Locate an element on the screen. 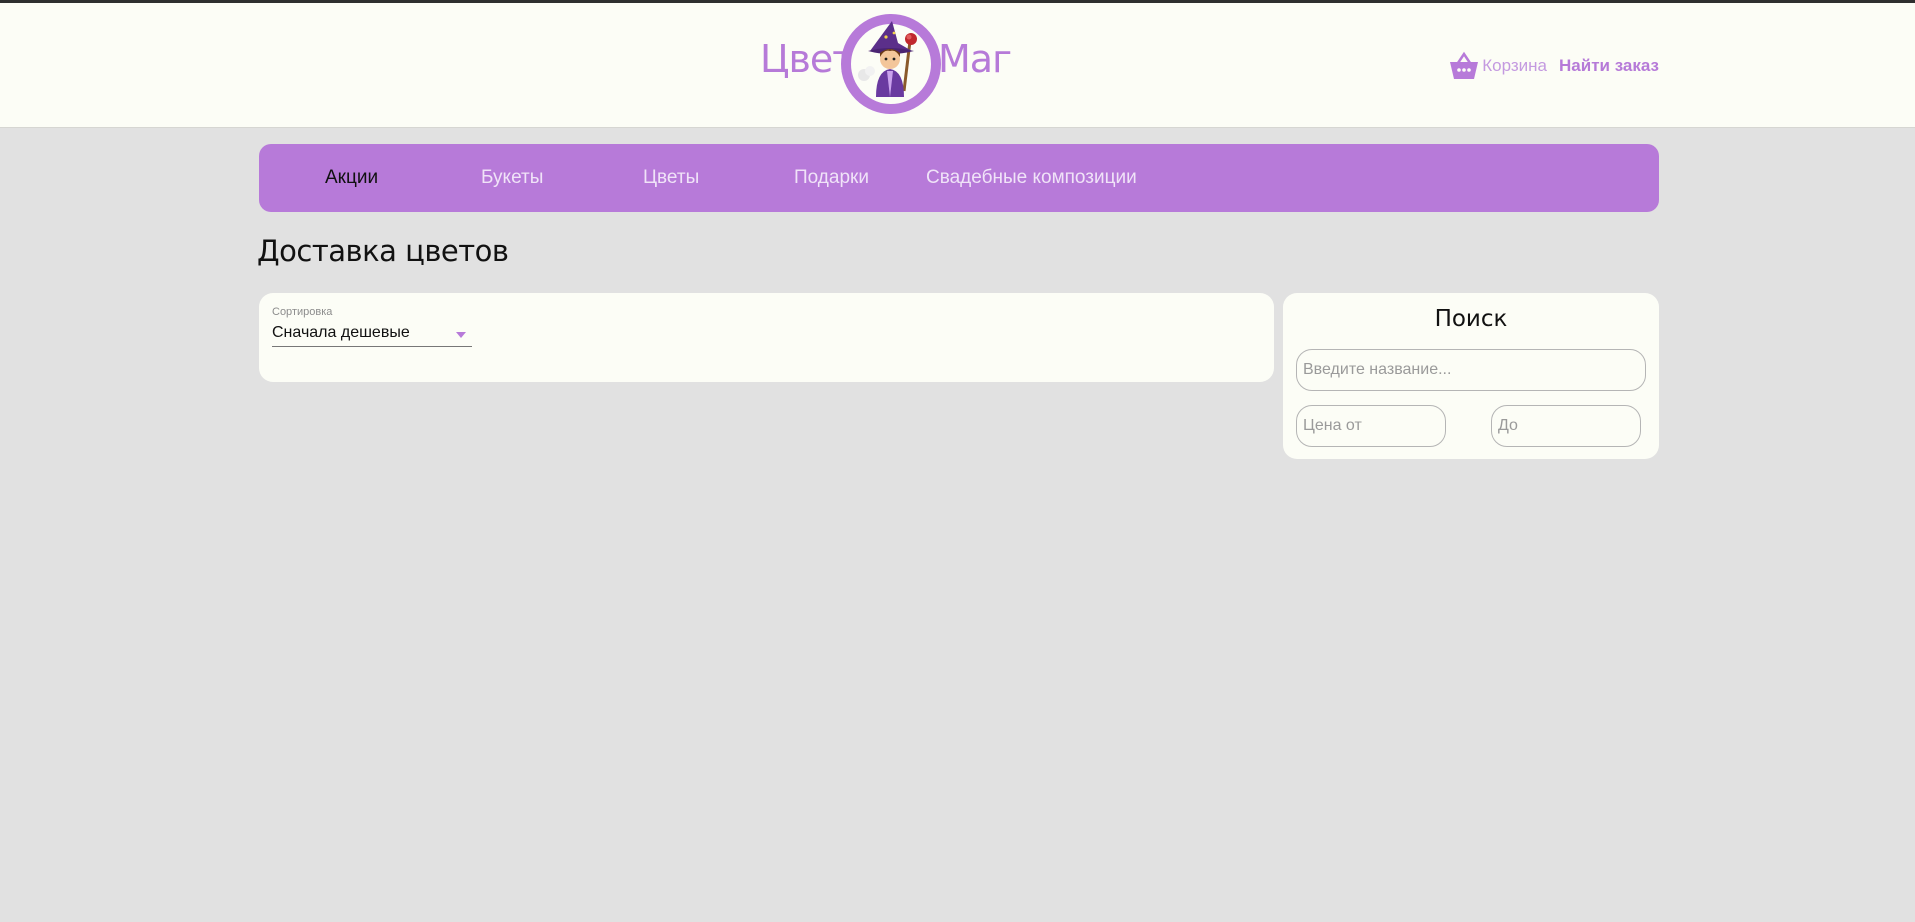 This screenshot has height=922, width=1915. cart-link: Корзина is located at coordinates (1514, 66).